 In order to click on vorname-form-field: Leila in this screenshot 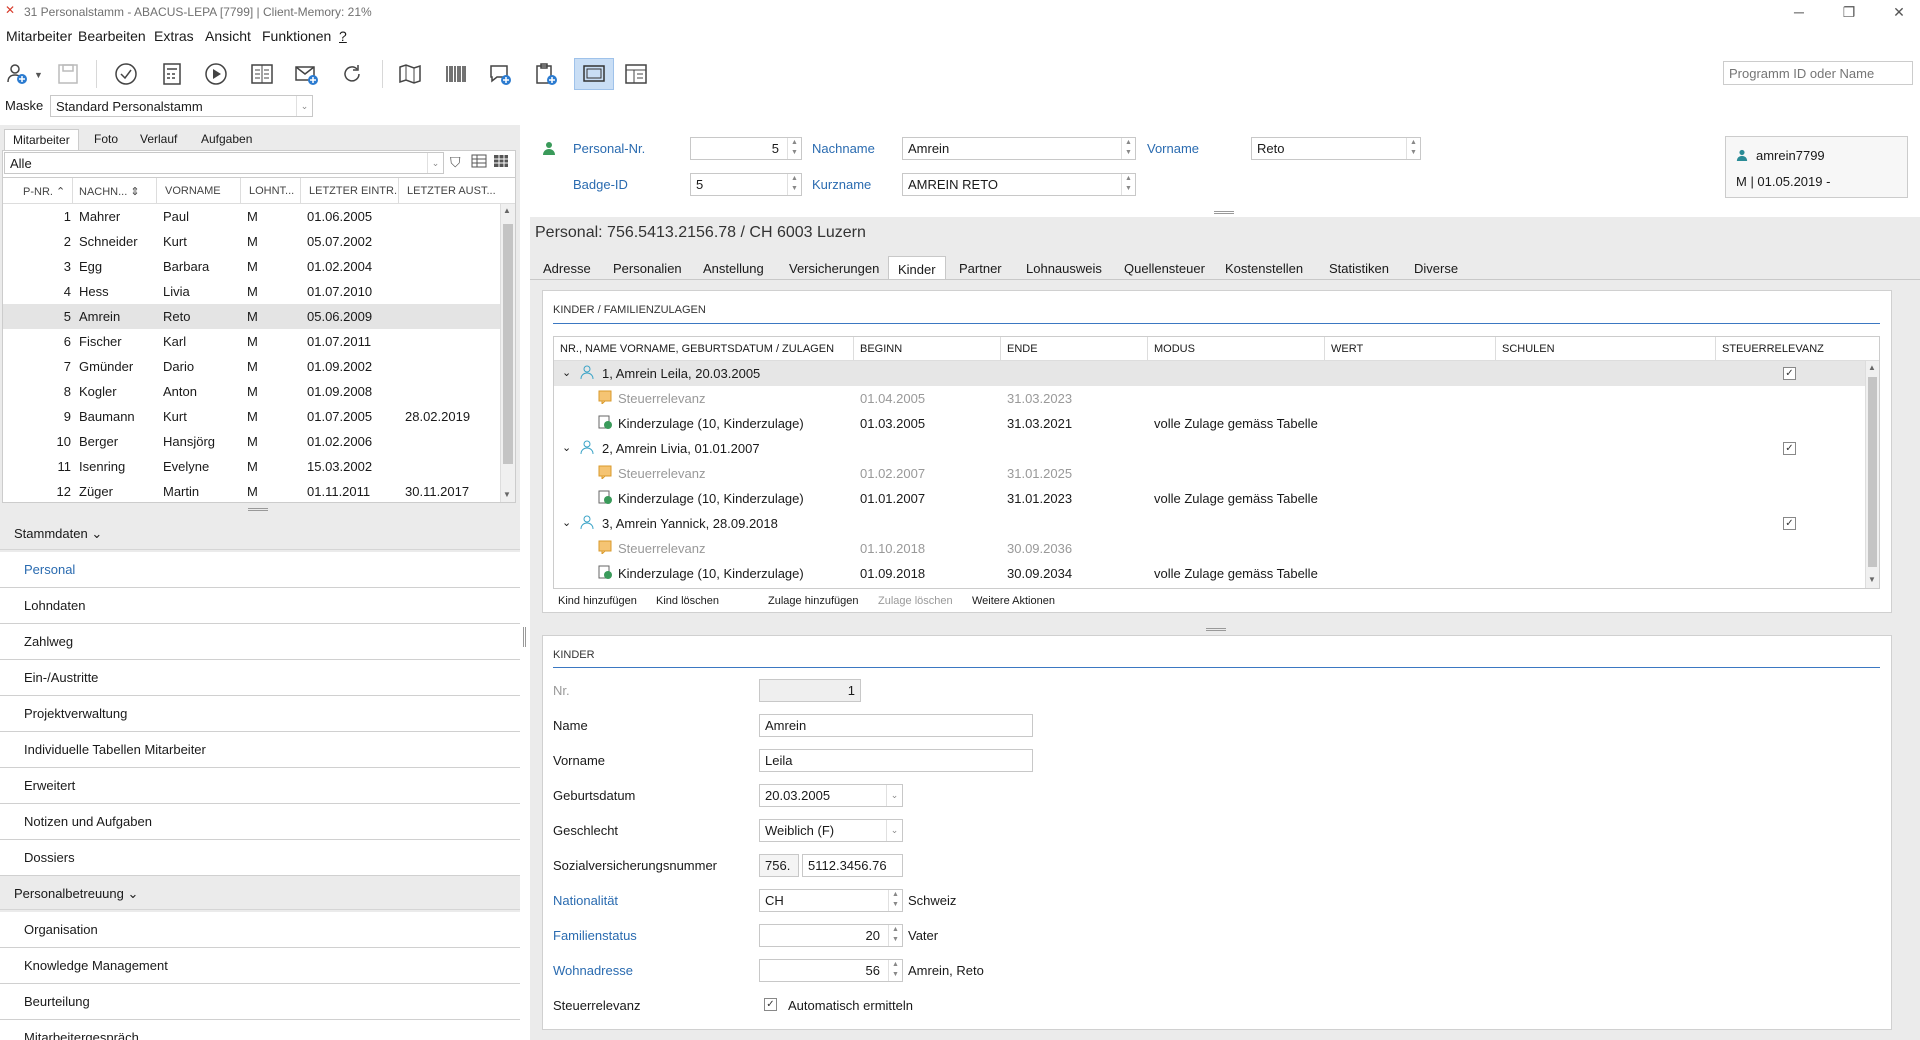, I will do `click(896, 760)`.